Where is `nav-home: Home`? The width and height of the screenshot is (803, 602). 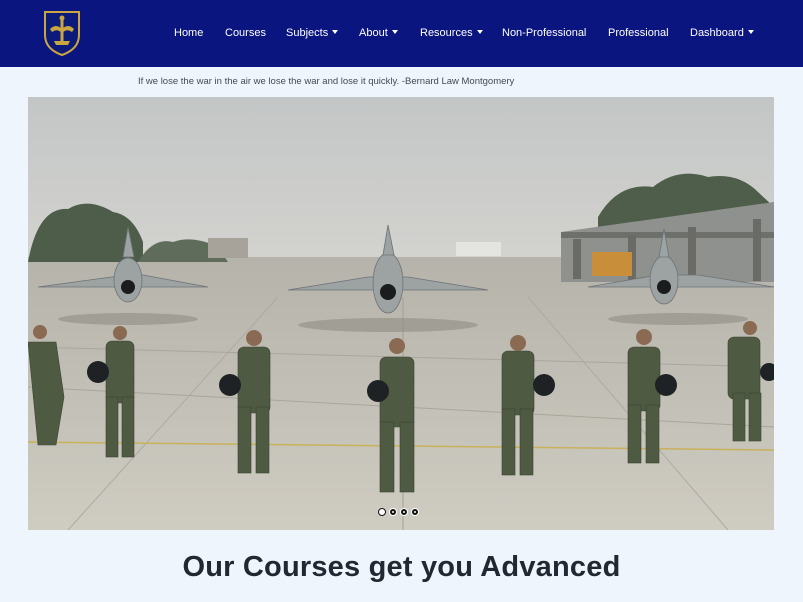
nav-home: Home is located at coordinates (188, 33).